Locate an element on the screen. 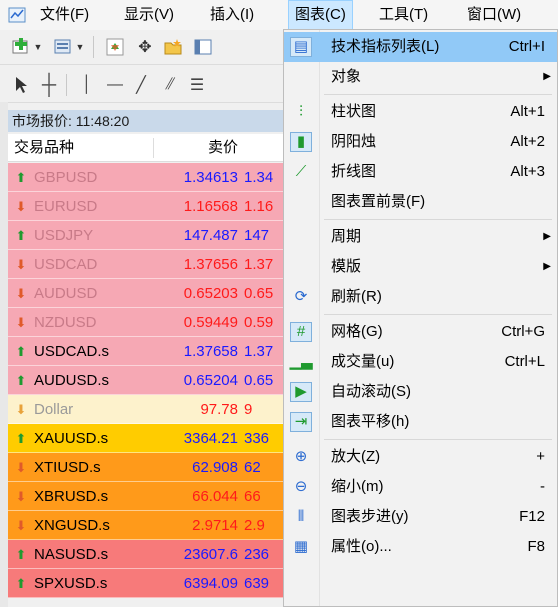 The height and width of the screenshot is (607, 558). folder-star-icon is located at coordinates (173, 47).